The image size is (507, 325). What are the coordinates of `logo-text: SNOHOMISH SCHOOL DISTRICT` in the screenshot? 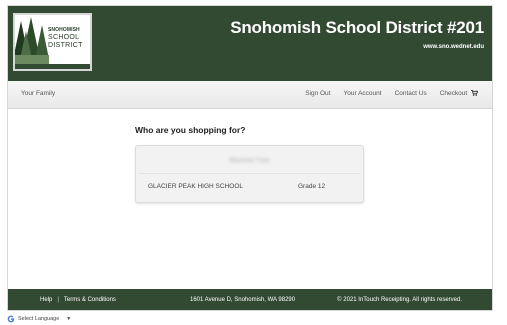 It's located at (69, 38).